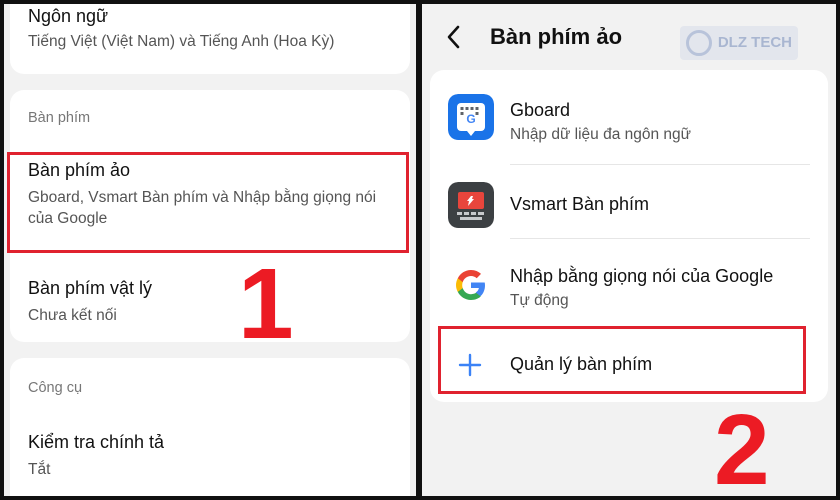 This screenshot has height=500, width=840. What do you see at coordinates (68, 16) in the screenshot?
I see `language-title: Ngôn ngữ` at bounding box center [68, 16].